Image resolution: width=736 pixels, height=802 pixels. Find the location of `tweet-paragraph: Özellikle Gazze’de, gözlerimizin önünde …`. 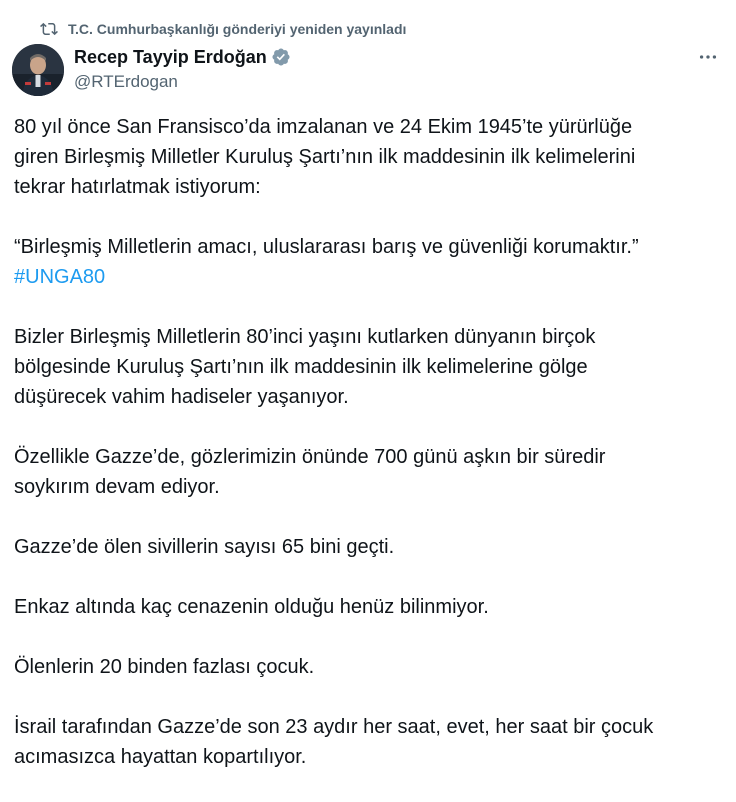

tweet-paragraph: Özellikle Gazze’de, gözlerimizin önünde … is located at coordinates (310, 472).